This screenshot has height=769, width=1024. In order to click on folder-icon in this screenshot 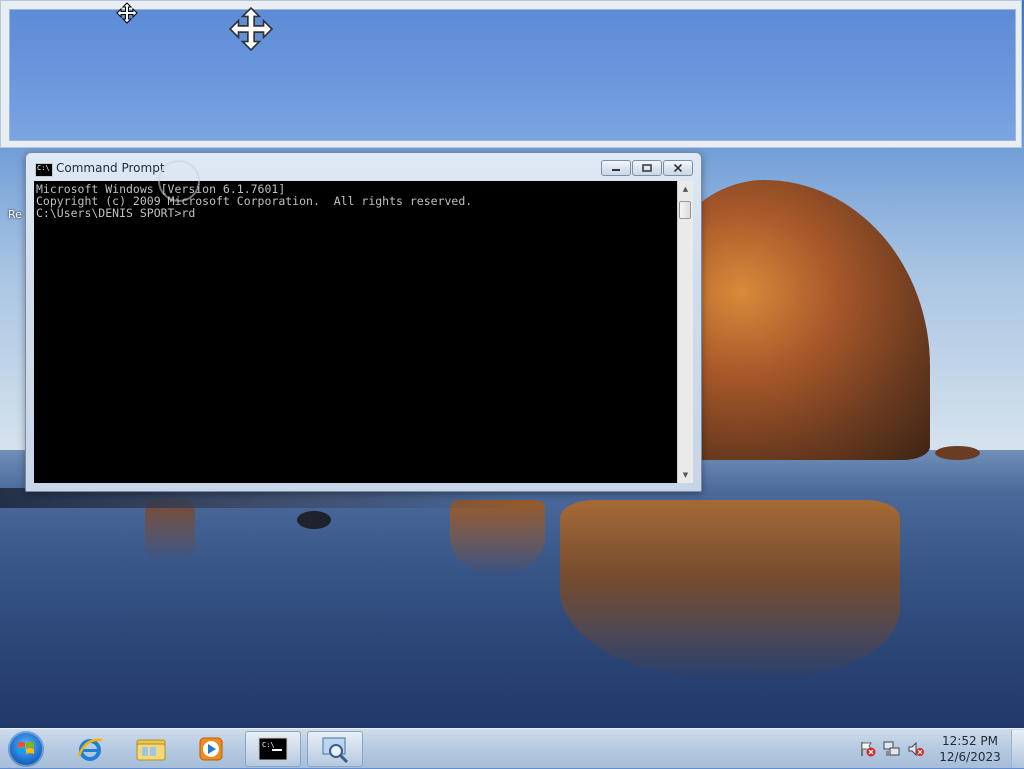, I will do `click(151, 750)`.